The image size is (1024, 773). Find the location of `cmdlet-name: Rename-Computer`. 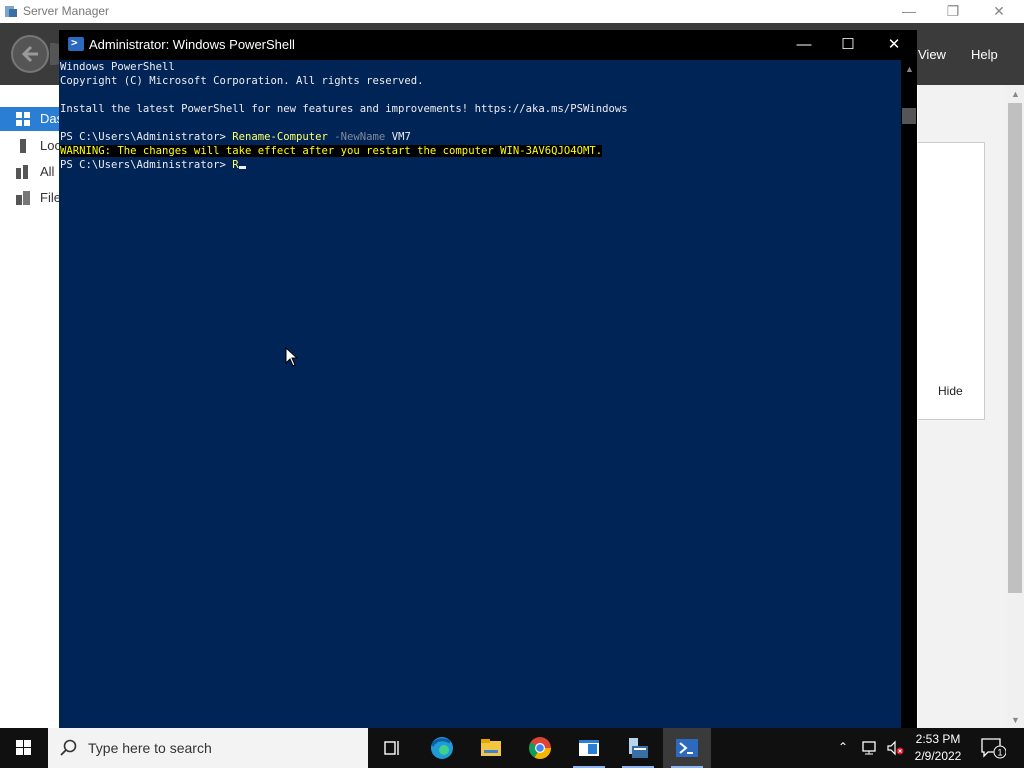

cmdlet-name: Rename-Computer is located at coordinates (280, 137).